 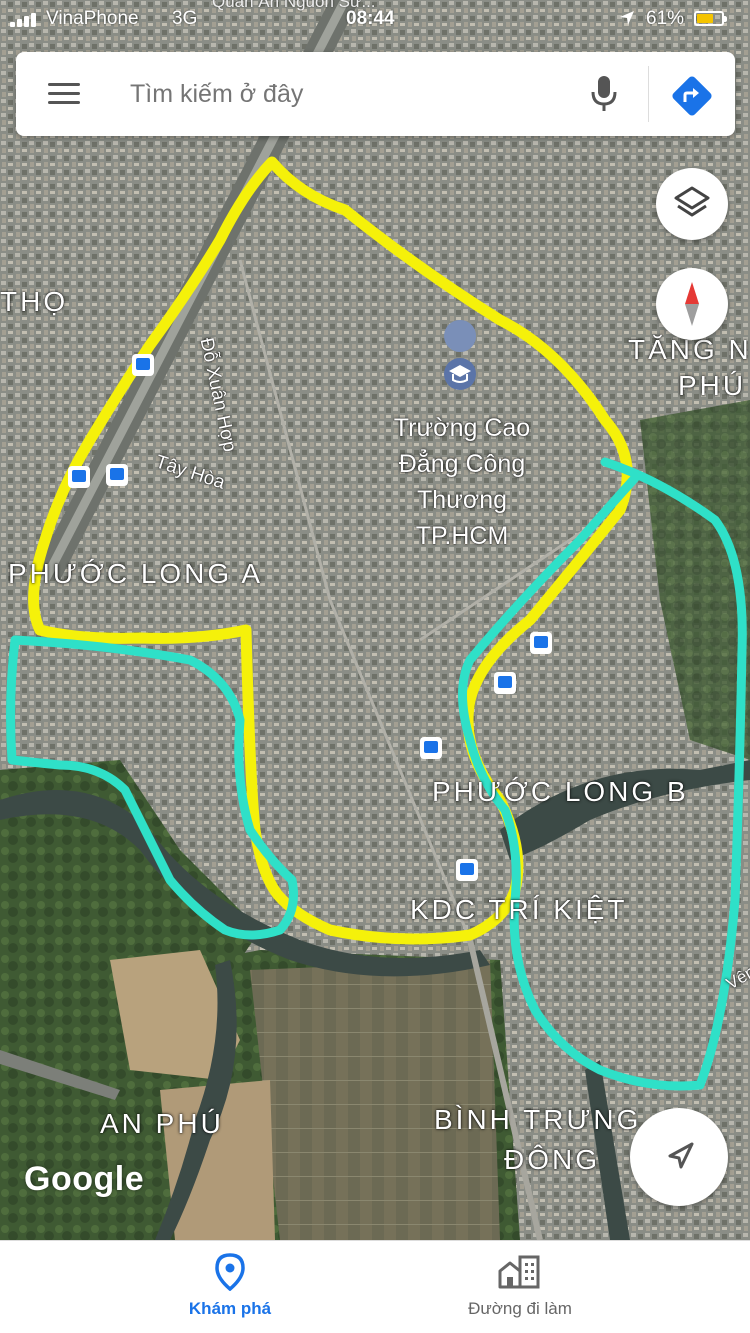 I want to click on tab-explore: Khám phá, so click(x=230, y=1287).